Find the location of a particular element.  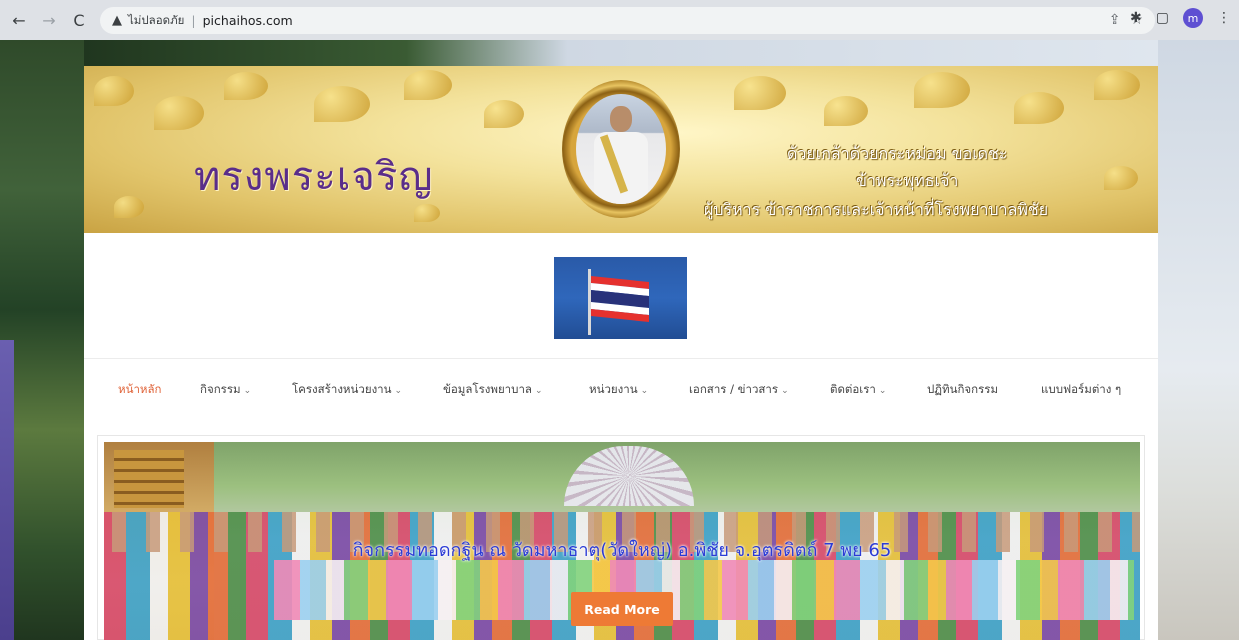

side-panel-icon: ▢ is located at coordinates (1162, 18).